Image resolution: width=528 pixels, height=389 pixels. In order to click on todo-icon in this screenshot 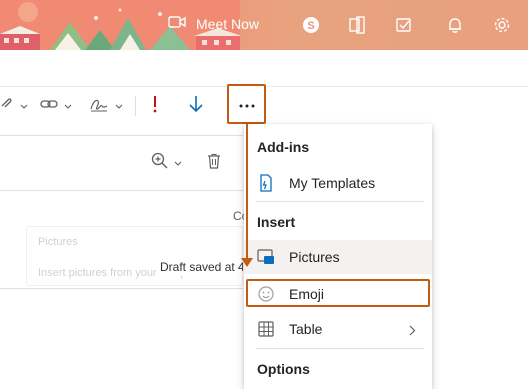, I will do `click(404, 25)`.